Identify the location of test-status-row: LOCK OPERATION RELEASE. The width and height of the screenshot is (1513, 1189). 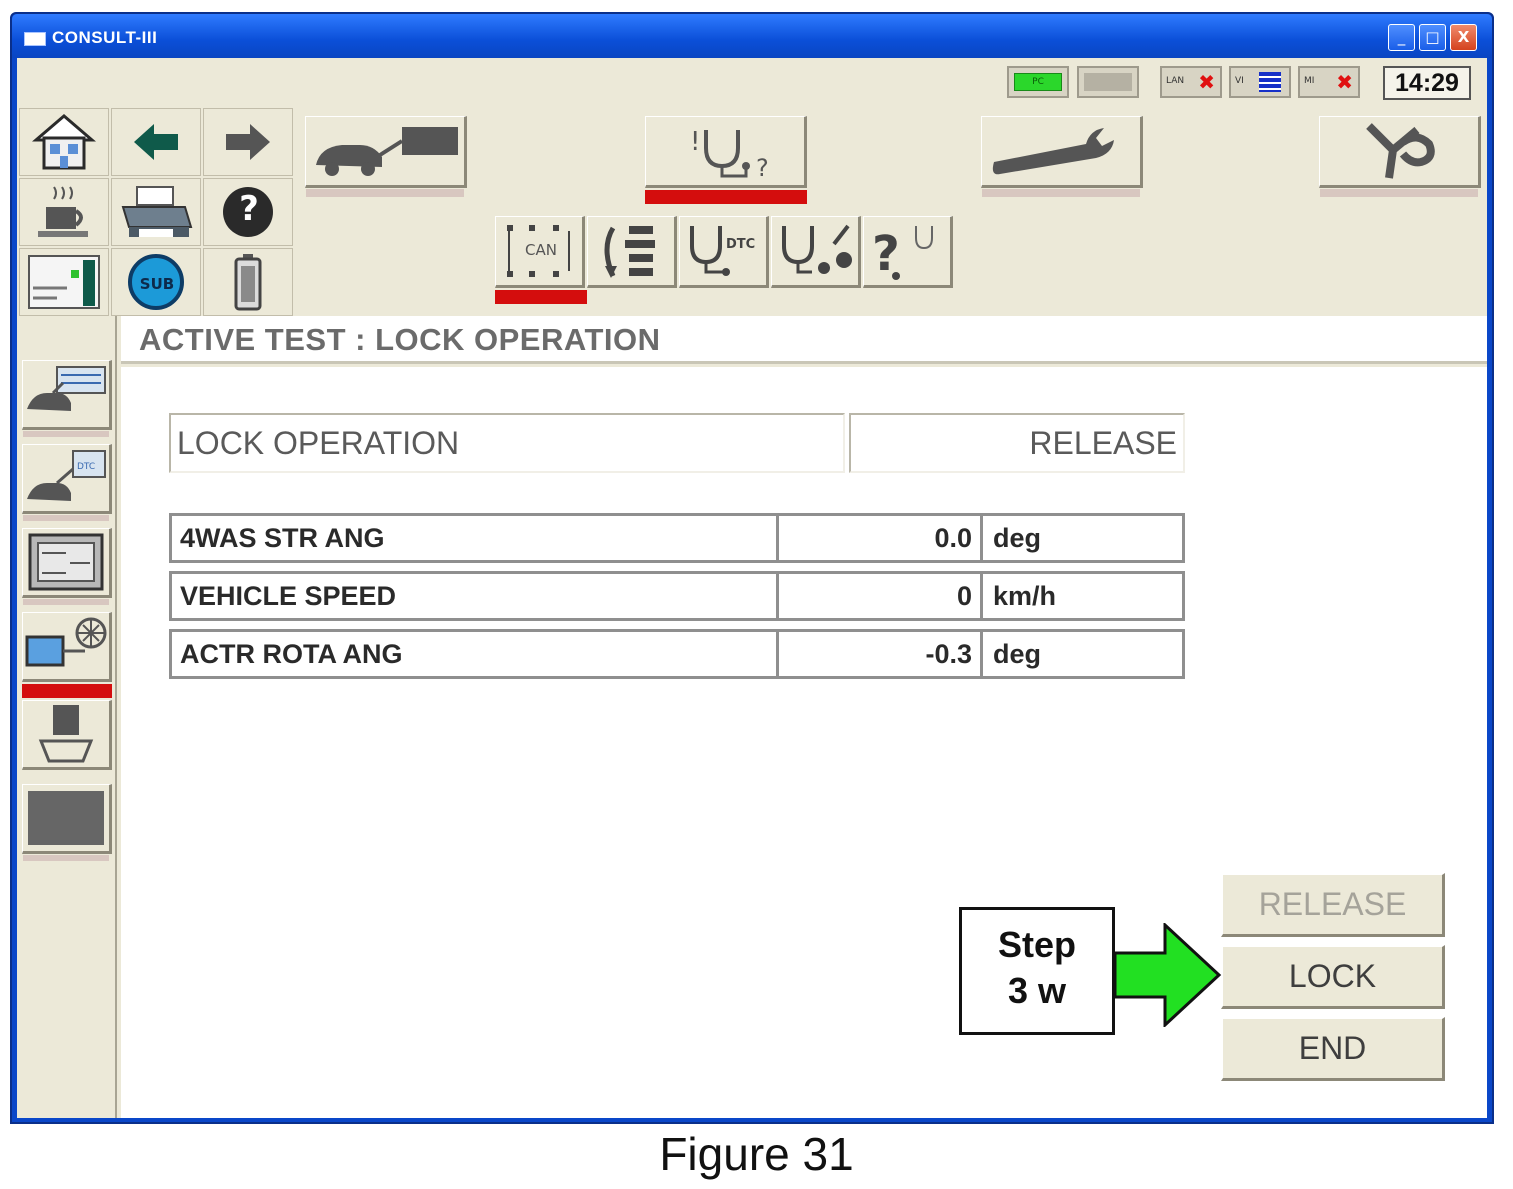
(677, 443).